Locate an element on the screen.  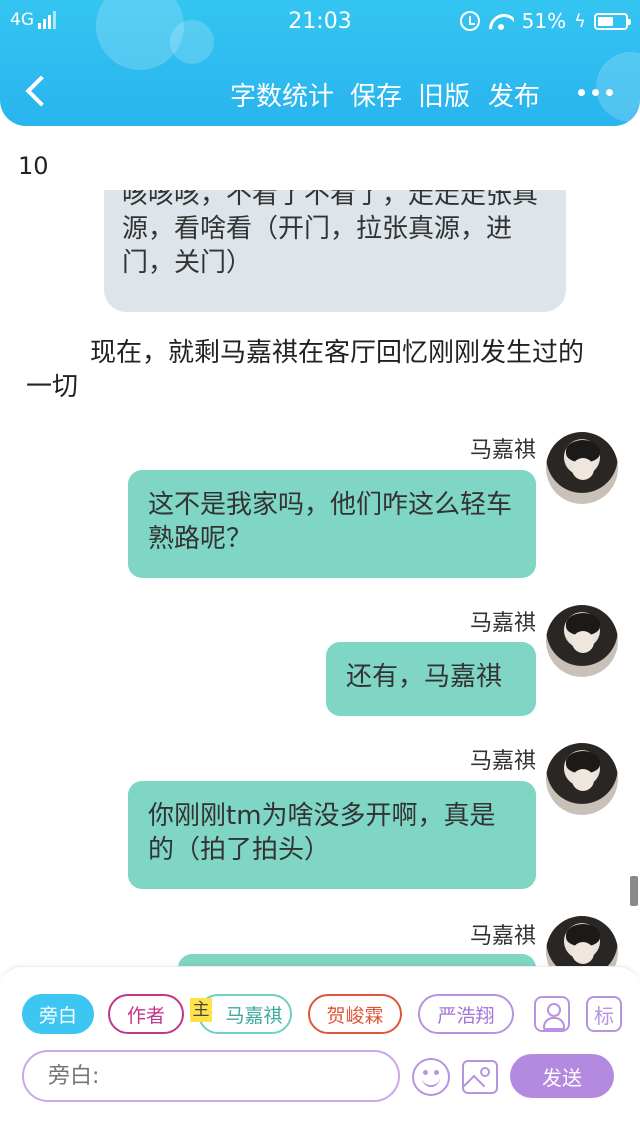
add-role-icon is located at coordinates (552, 1014).